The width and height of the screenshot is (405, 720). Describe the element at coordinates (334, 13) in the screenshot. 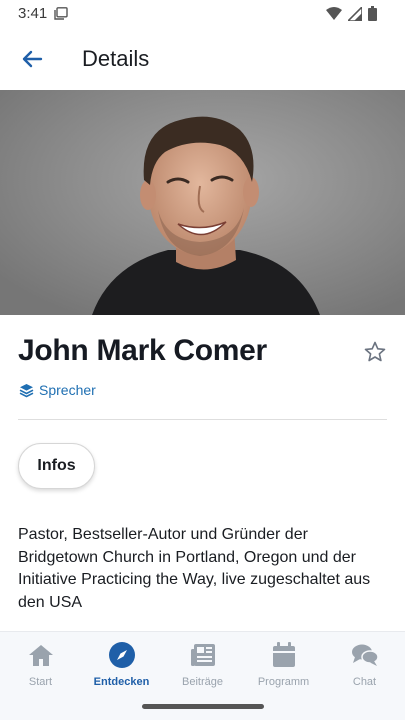

I see `wifi-icon` at that location.